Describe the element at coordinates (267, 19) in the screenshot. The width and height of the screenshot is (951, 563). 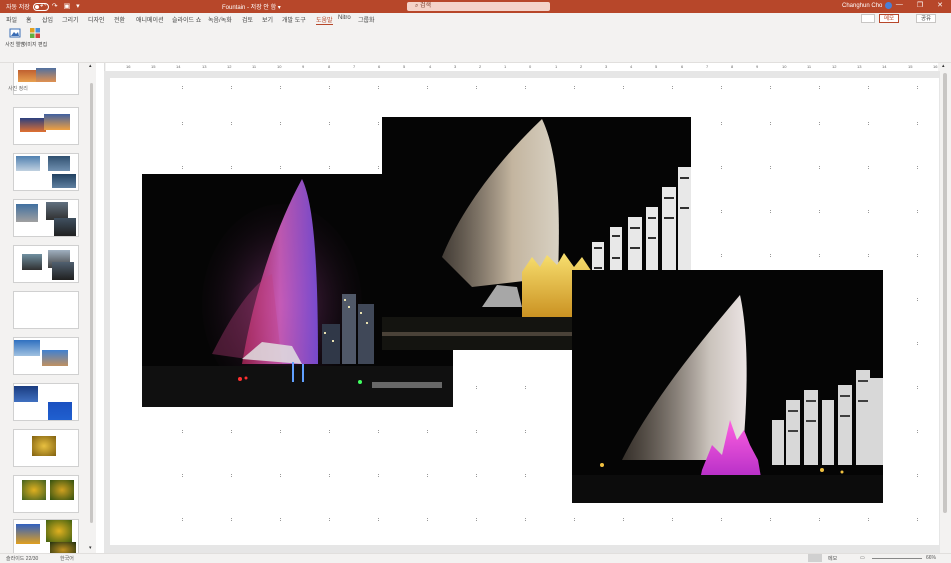
I see `tab-view: 보기` at that location.